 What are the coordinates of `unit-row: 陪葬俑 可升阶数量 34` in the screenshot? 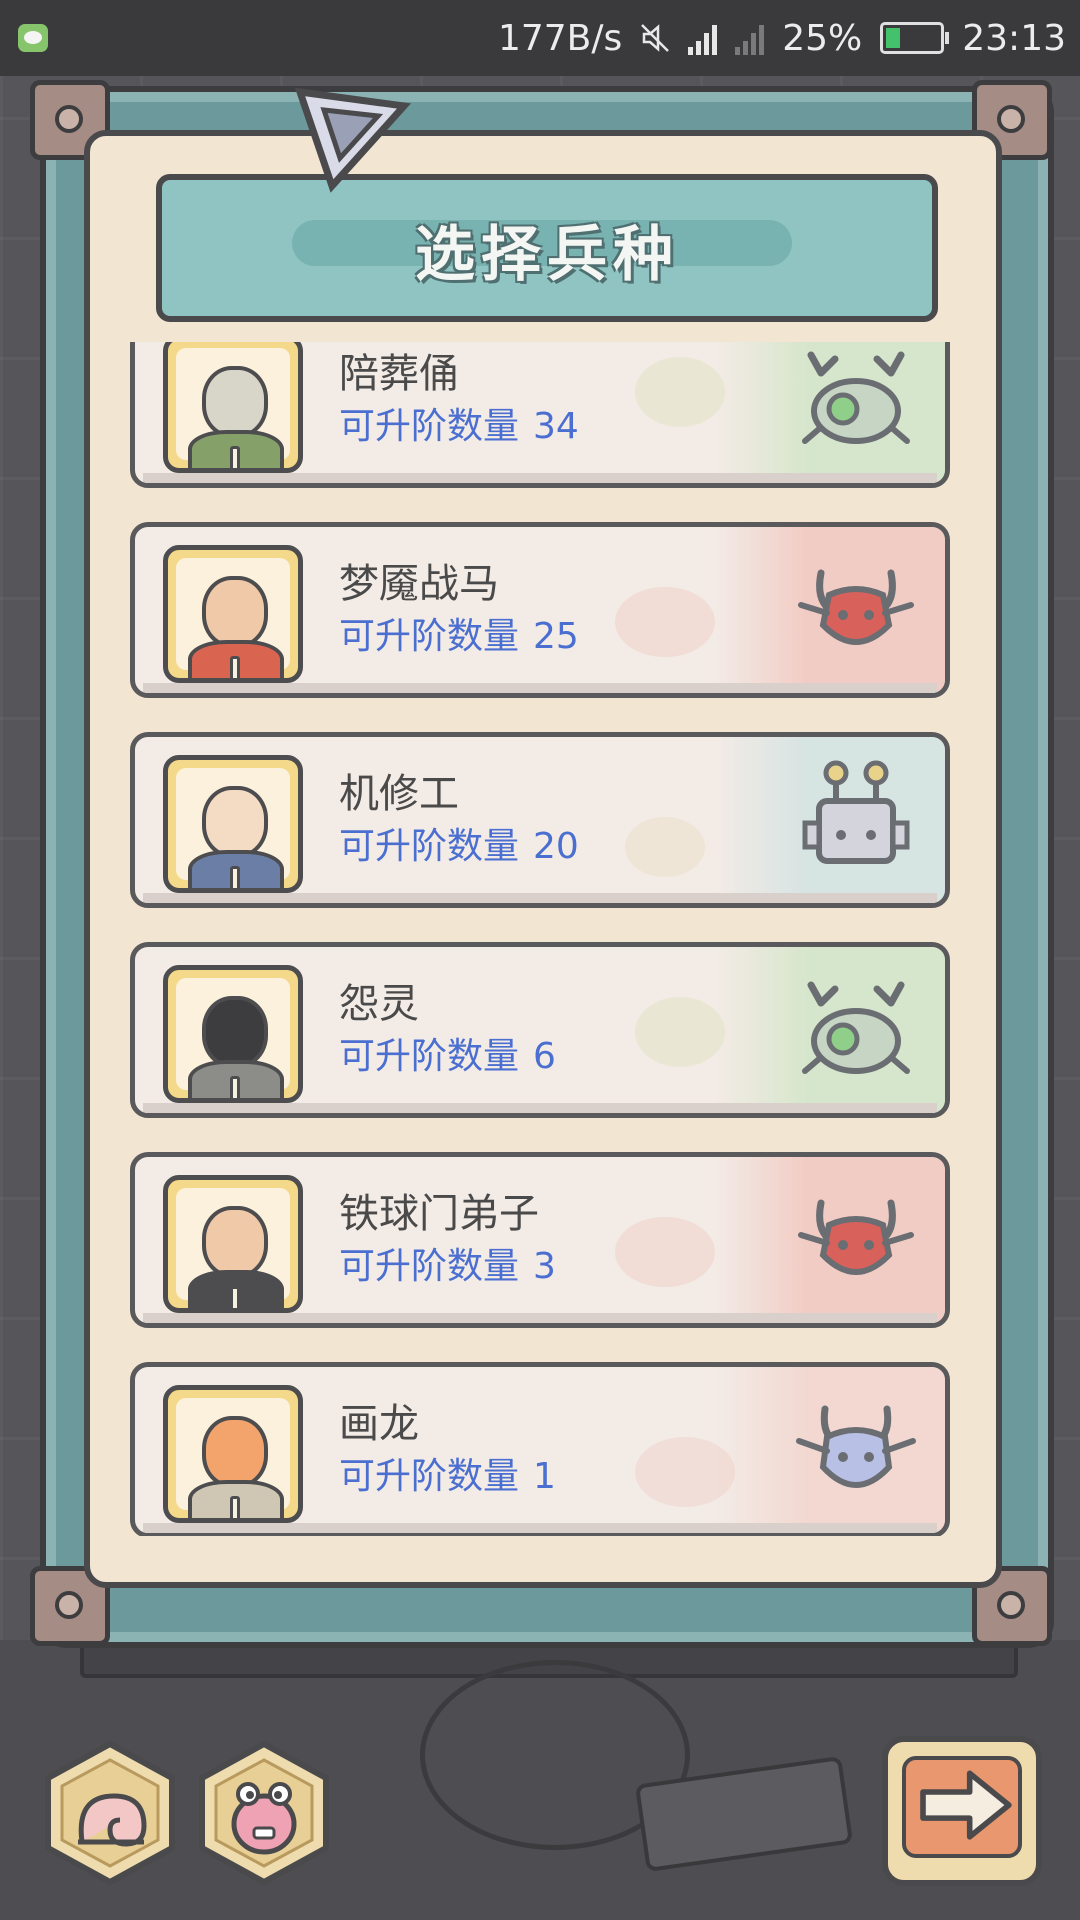 It's located at (540, 415).